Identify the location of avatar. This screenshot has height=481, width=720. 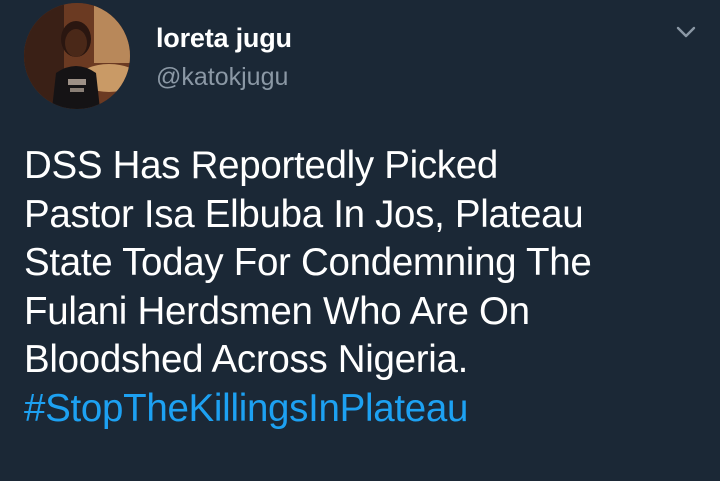
(77, 56).